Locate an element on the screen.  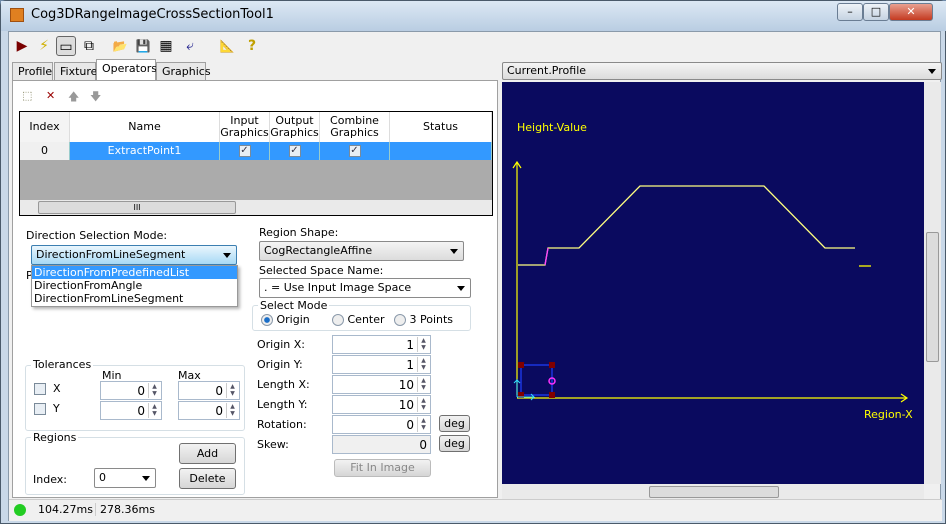
length-y-value: 10 is located at coordinates (406, 405).